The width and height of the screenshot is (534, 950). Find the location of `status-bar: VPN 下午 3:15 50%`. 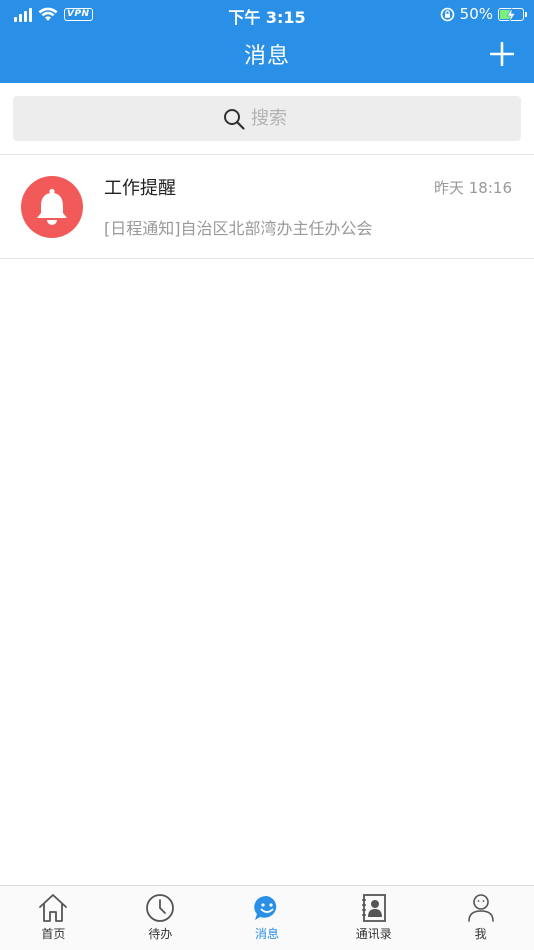

status-bar: VPN 下午 3:15 50% is located at coordinates (267, 14).